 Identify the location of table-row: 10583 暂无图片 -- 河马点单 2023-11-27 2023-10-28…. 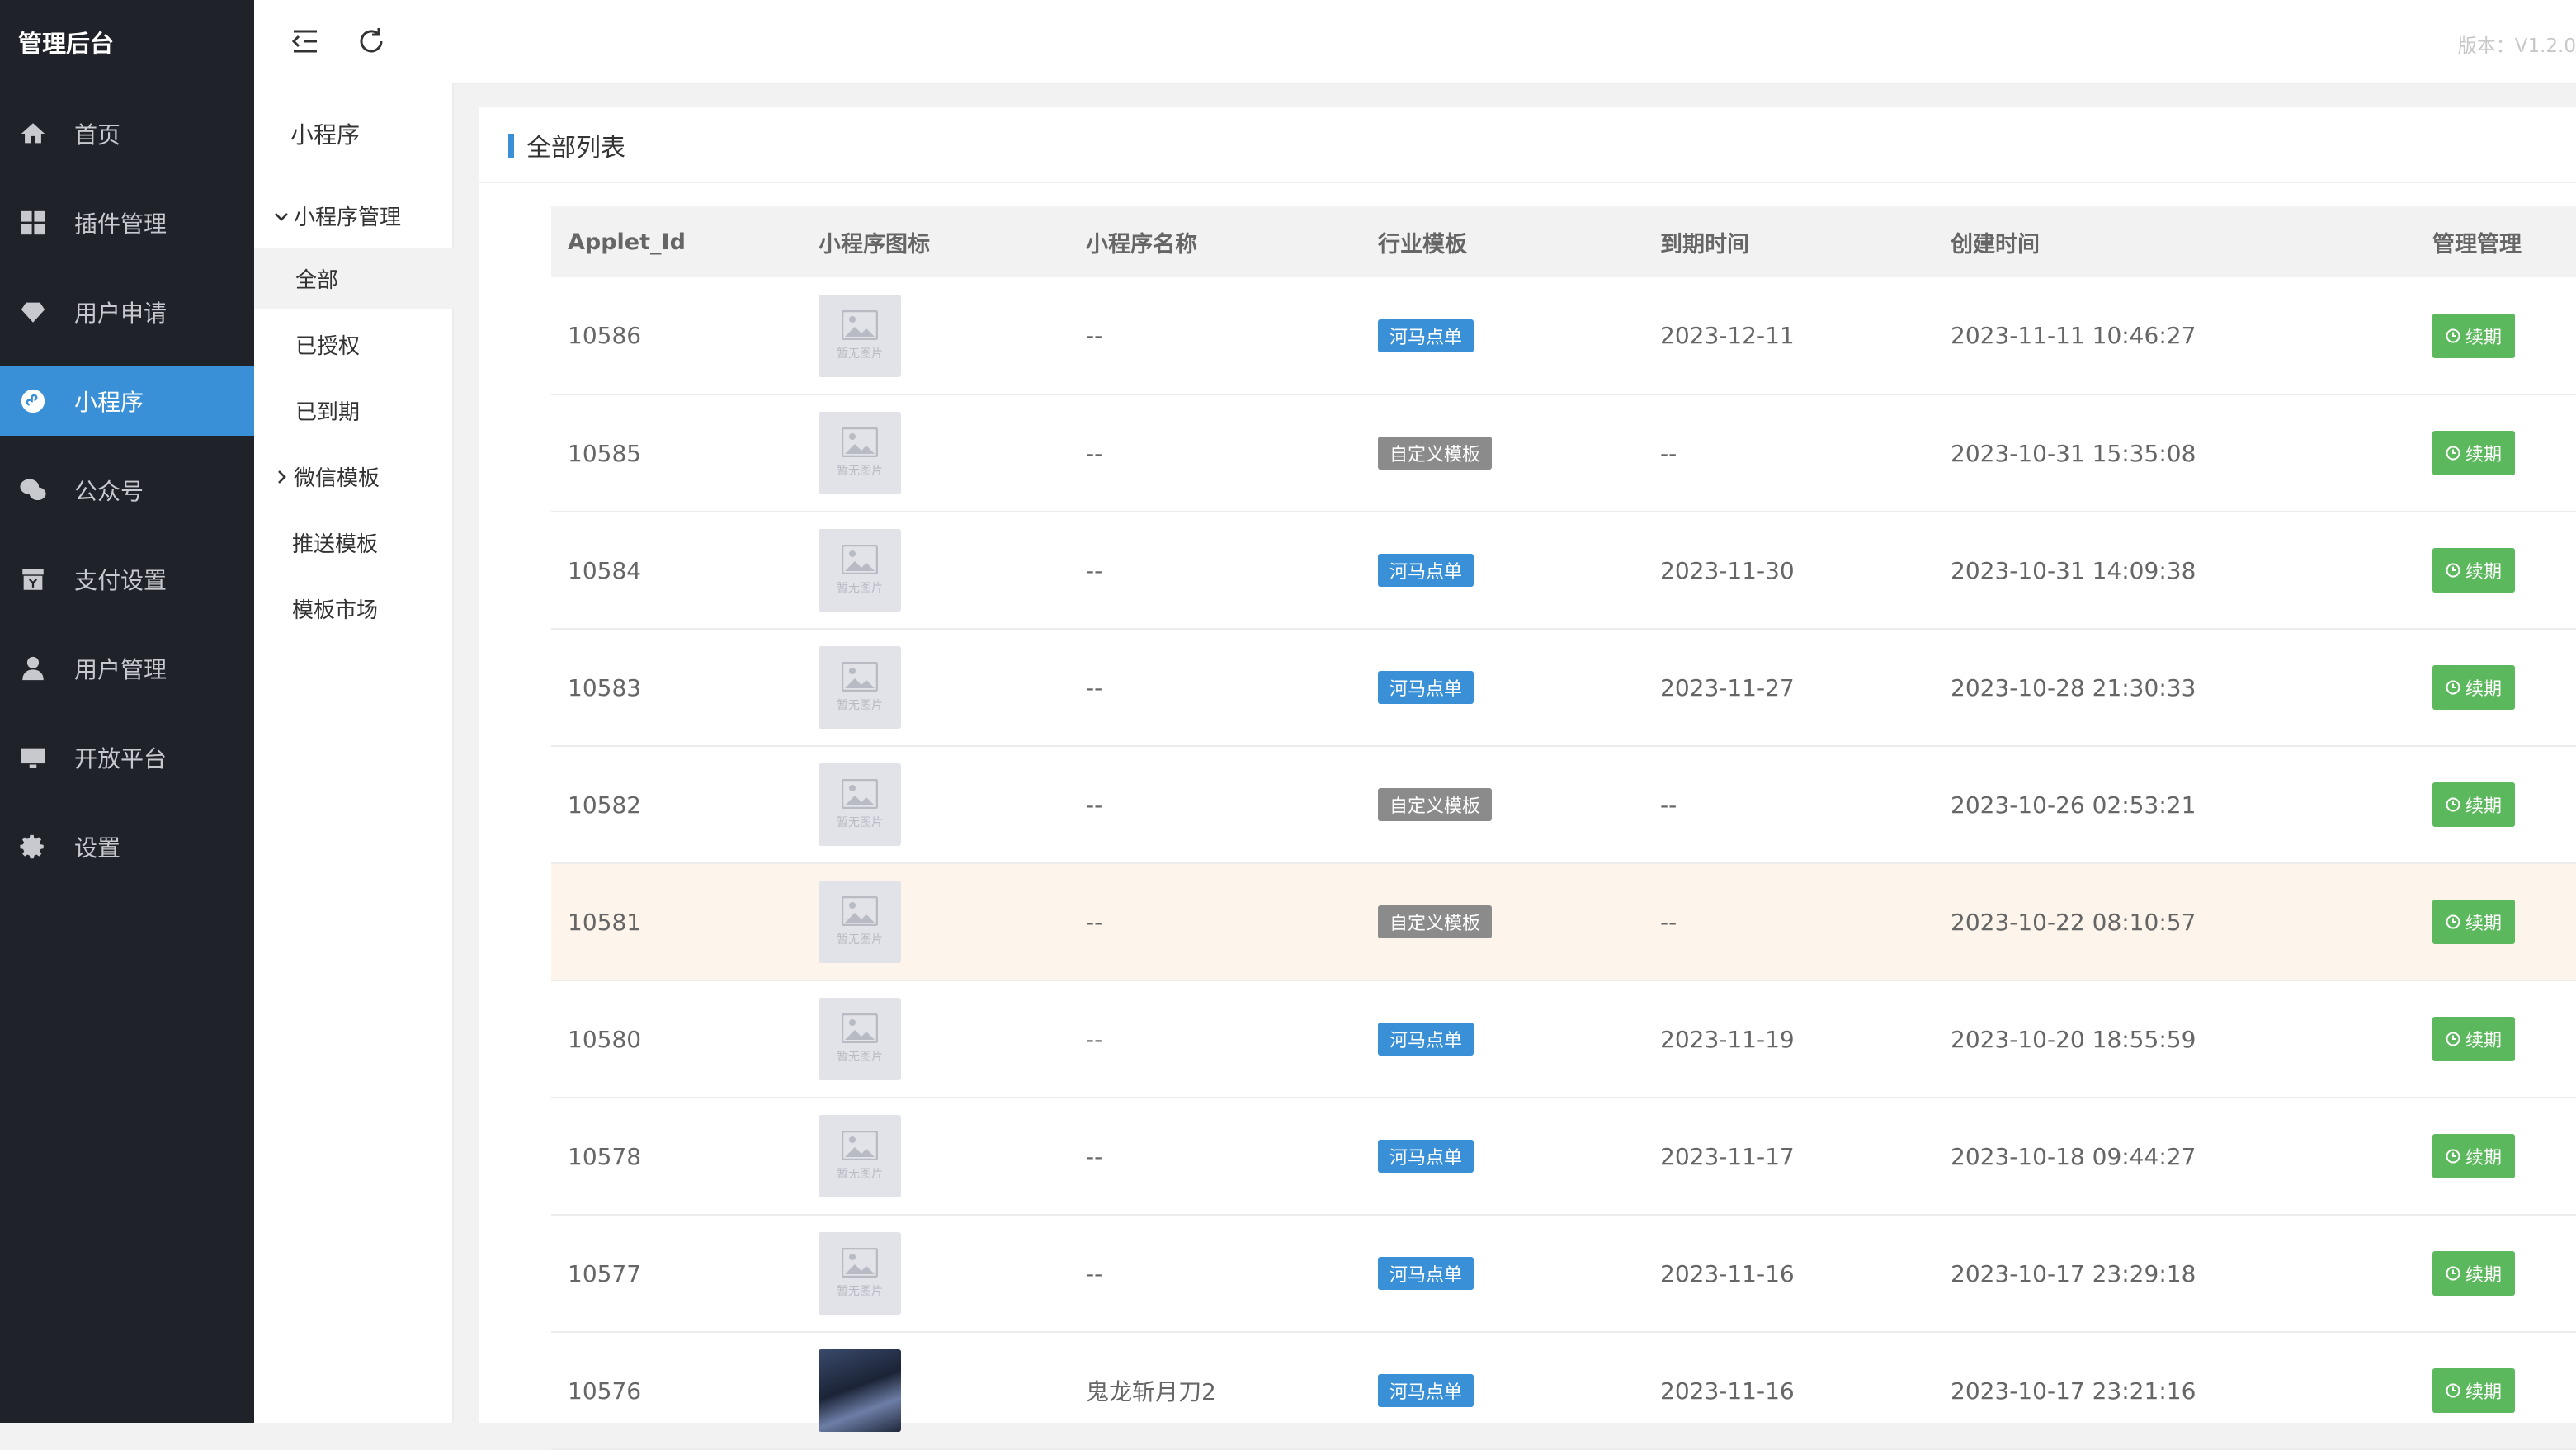
(1563, 687).